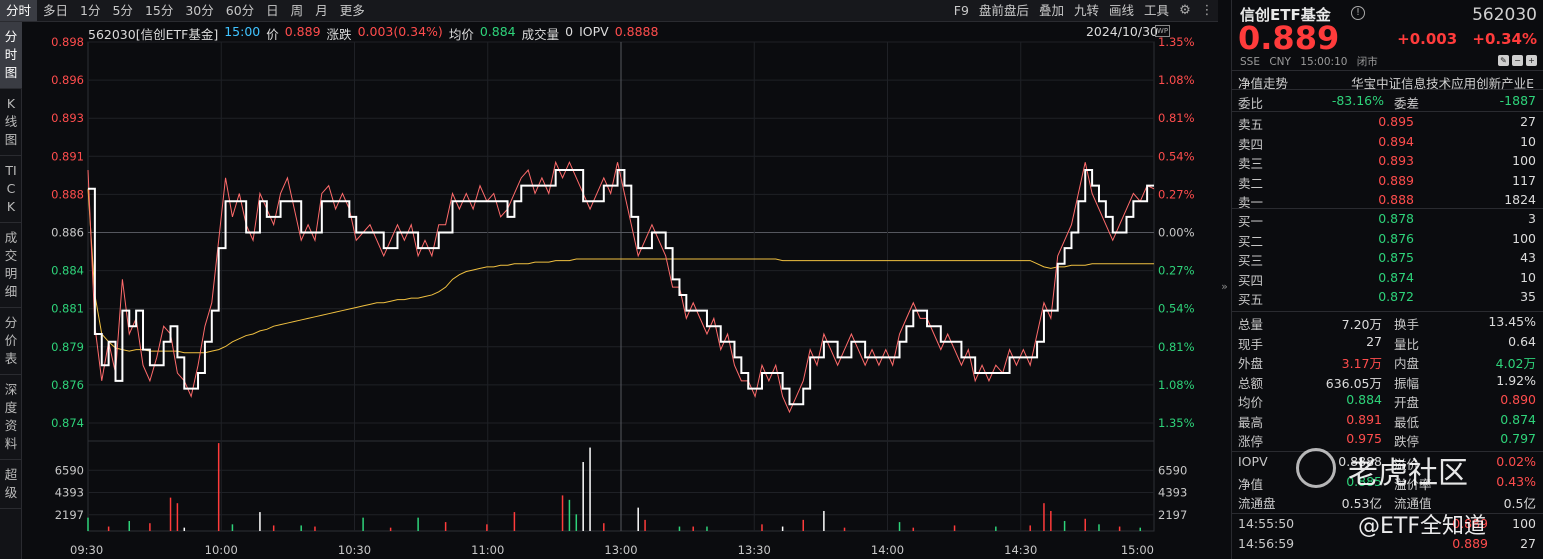 This screenshot has width=1543, height=559. Describe the element at coordinates (1524, 180) in the screenshot. I see `book-qty: 117` at that location.